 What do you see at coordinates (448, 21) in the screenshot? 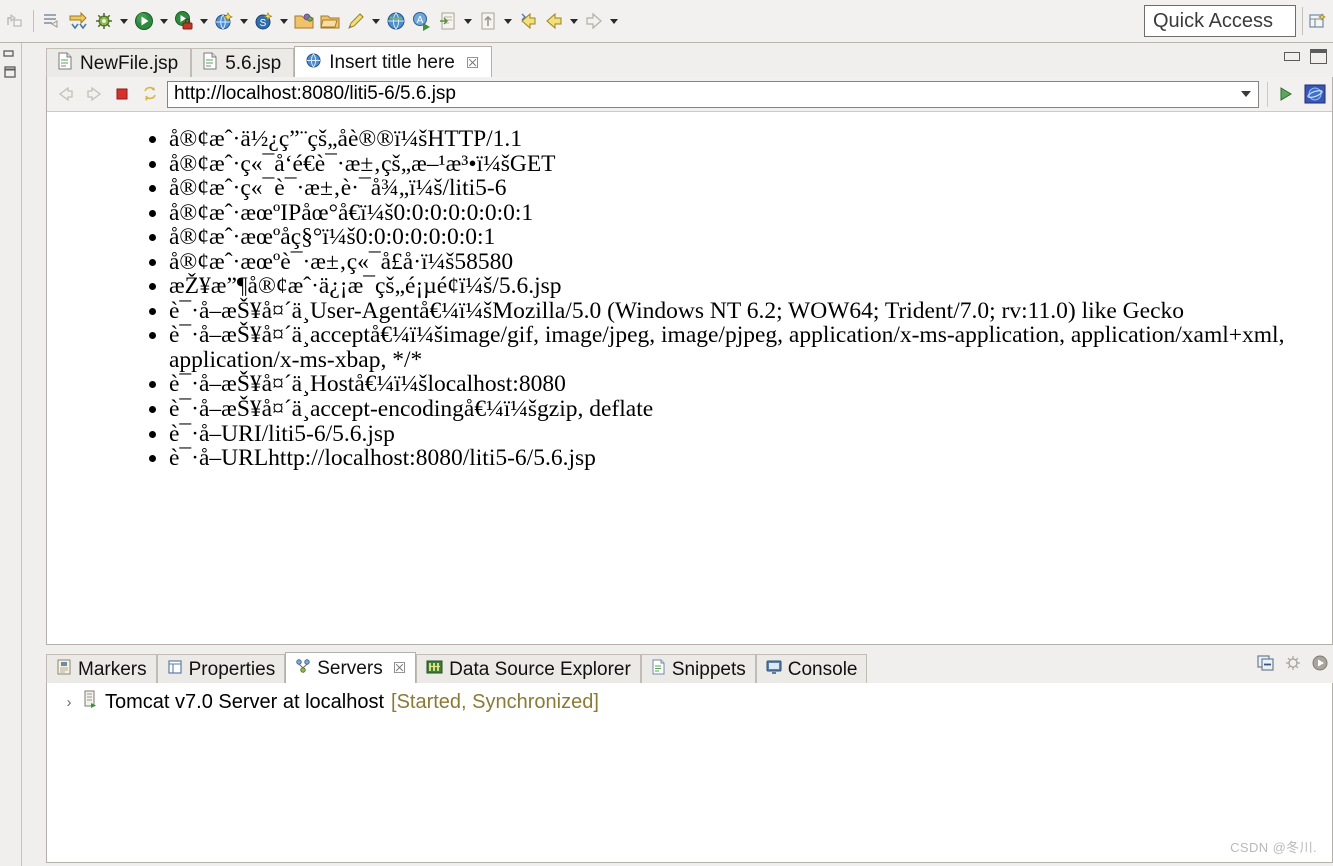
I see `annotation-icon` at bounding box center [448, 21].